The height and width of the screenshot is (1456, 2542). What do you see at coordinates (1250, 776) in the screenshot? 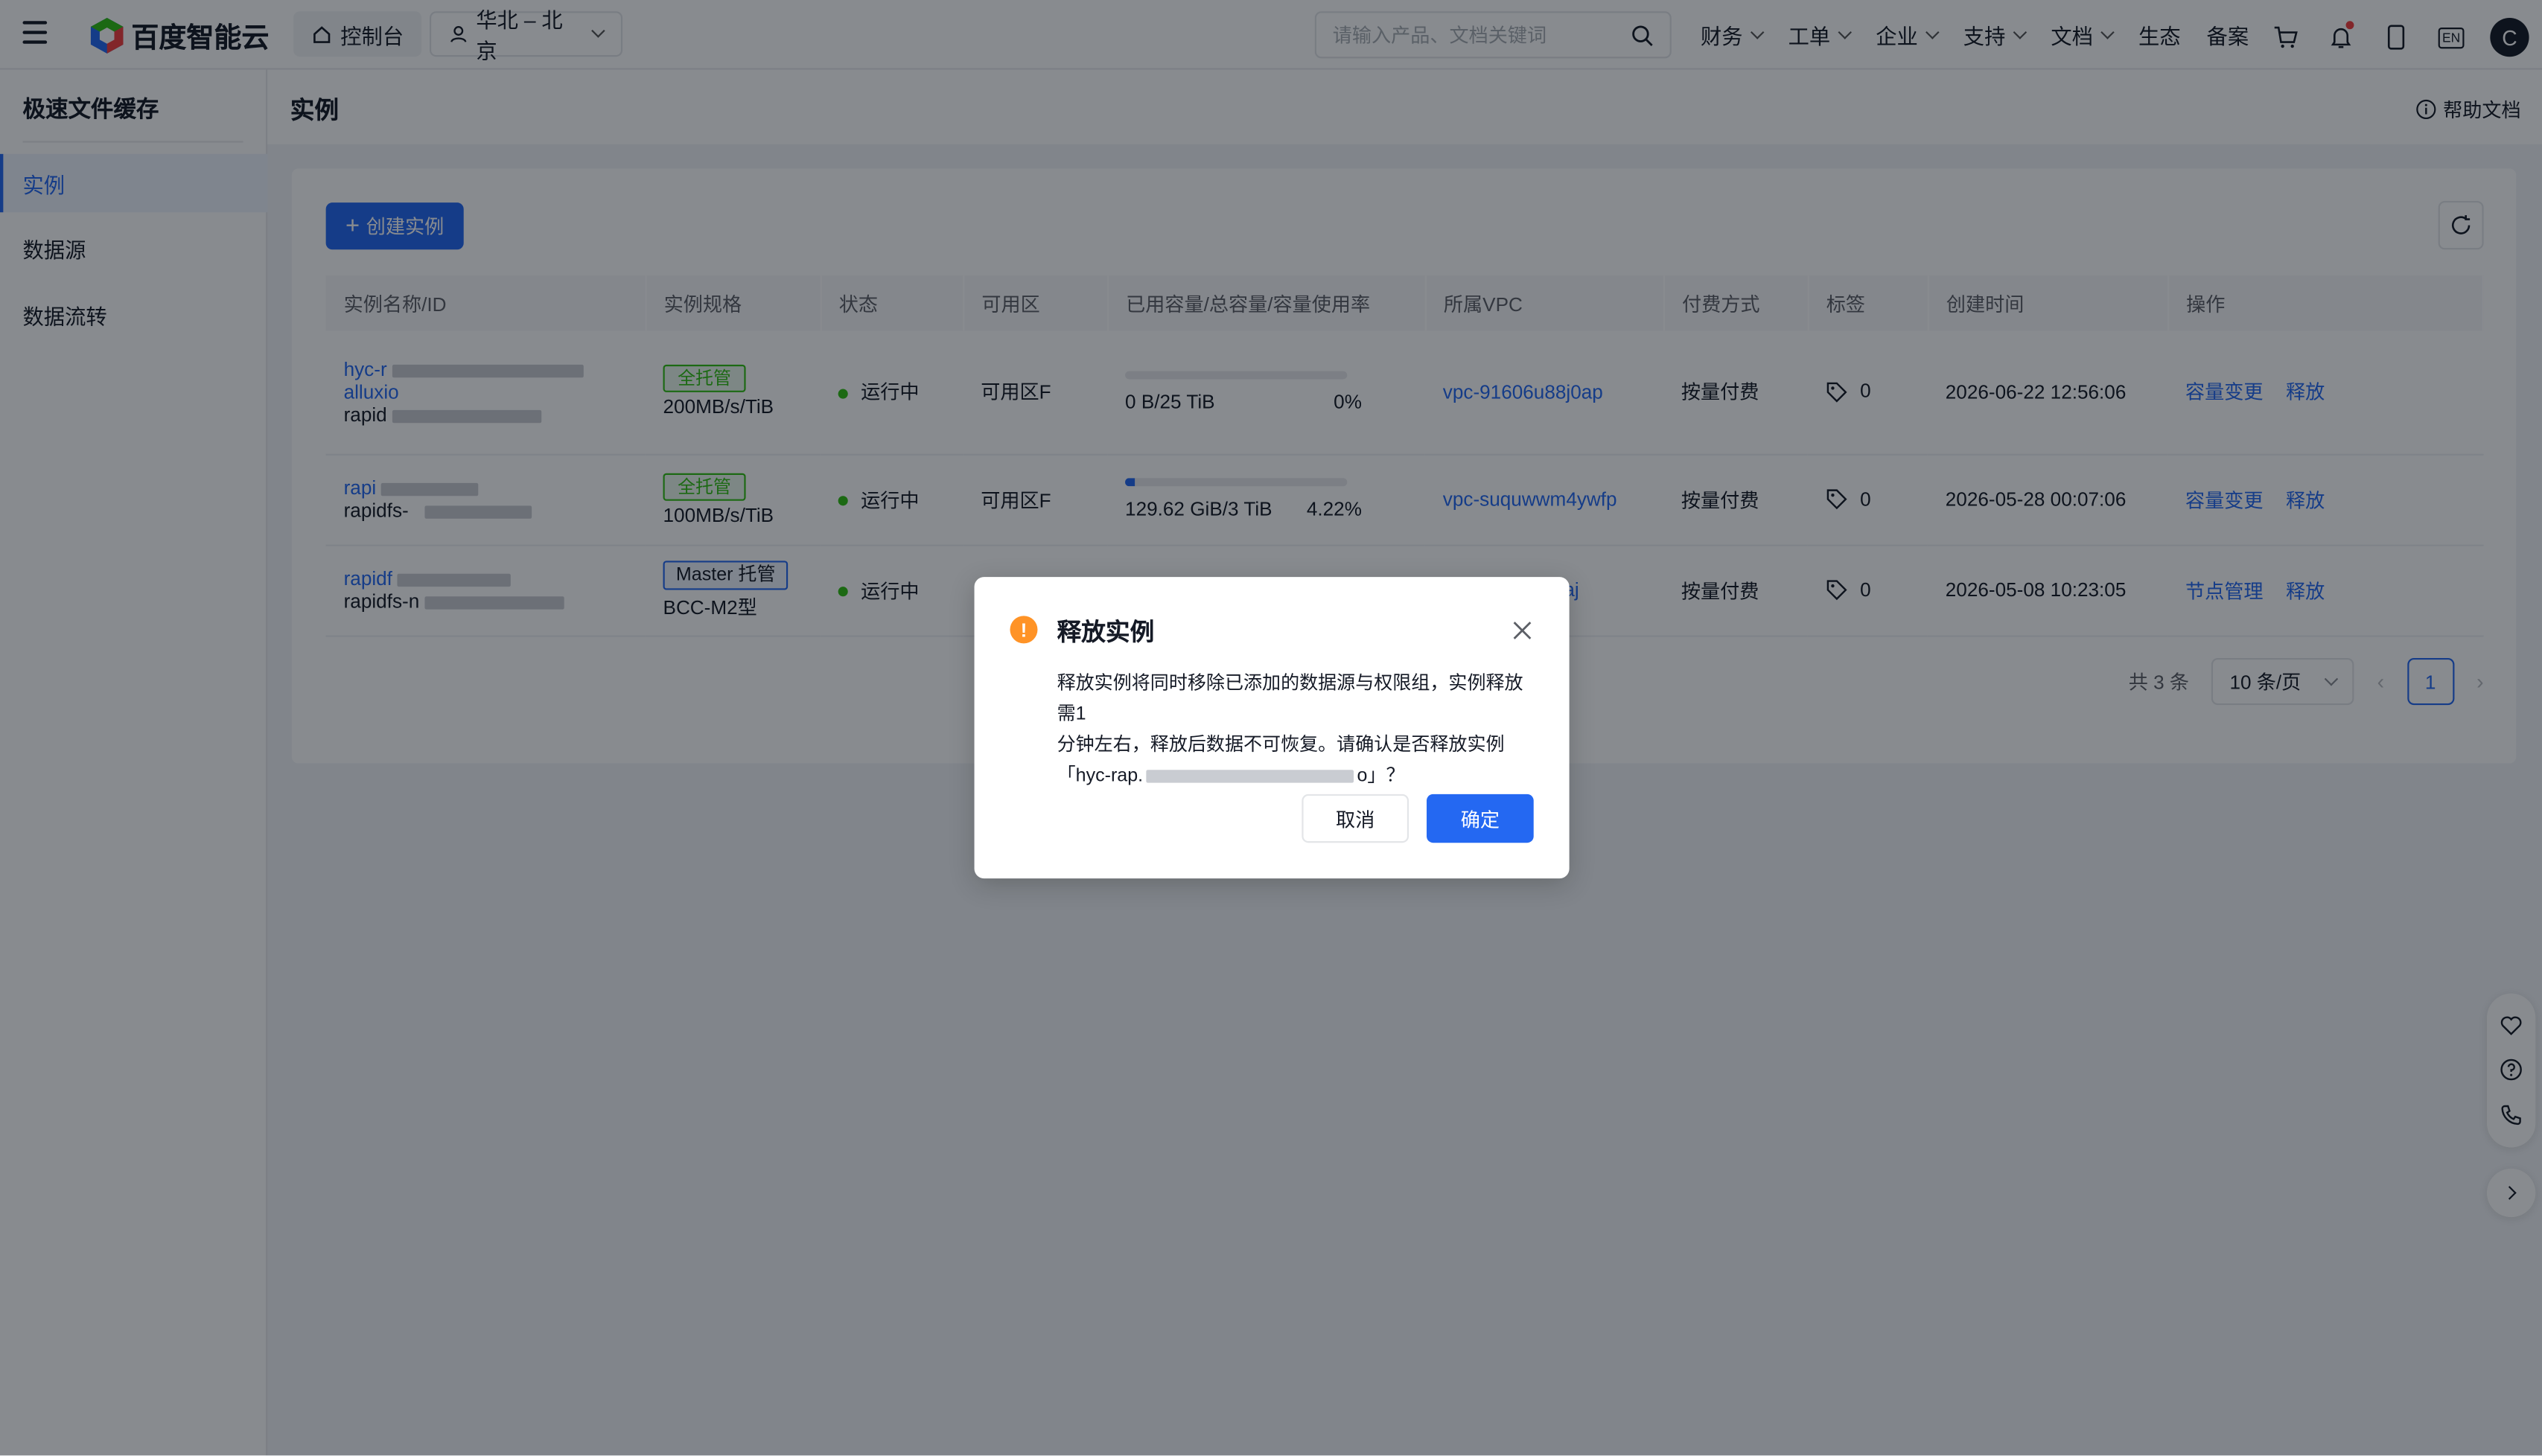
I see `redacted-text` at bounding box center [1250, 776].